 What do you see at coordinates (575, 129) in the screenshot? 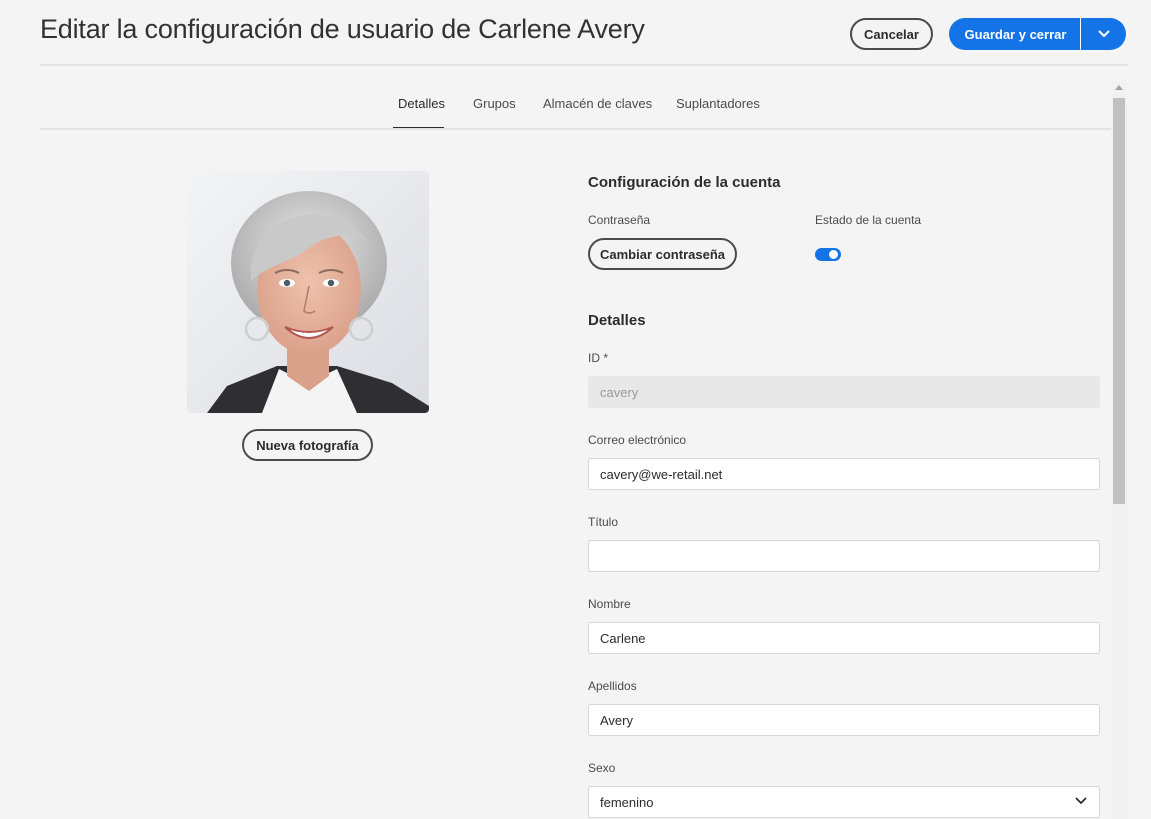
I see `tabs-divider` at bounding box center [575, 129].